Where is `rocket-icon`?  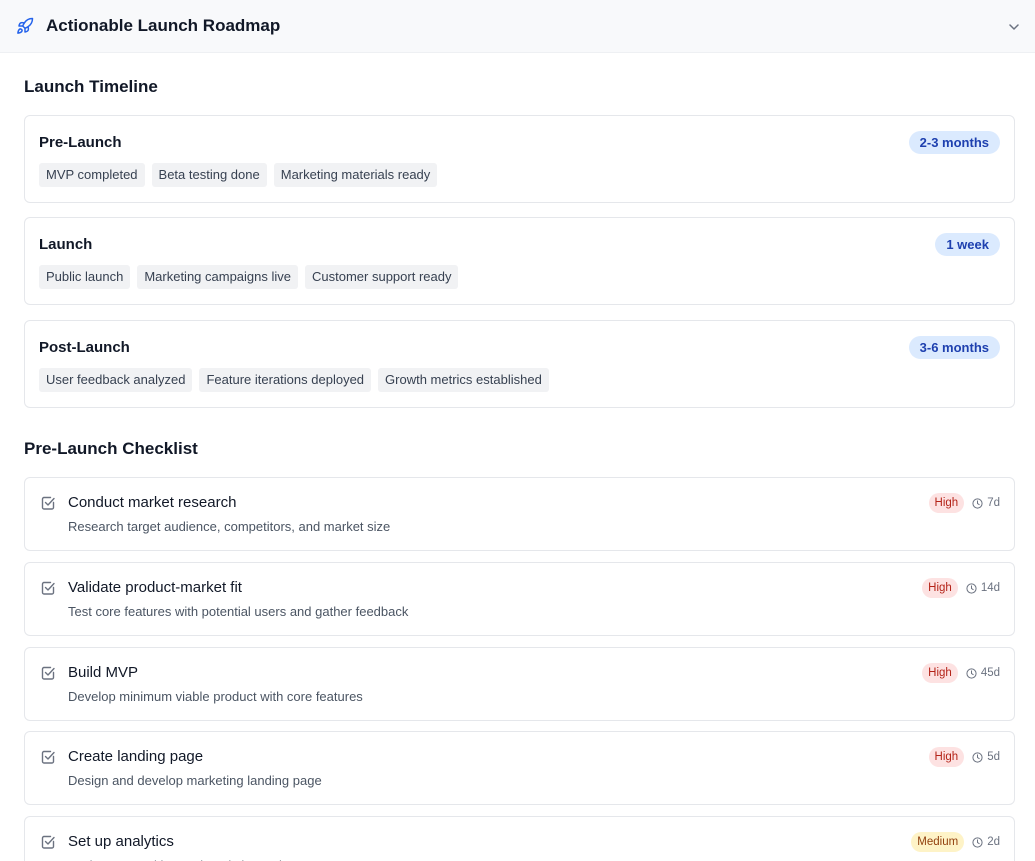 rocket-icon is located at coordinates (25, 25).